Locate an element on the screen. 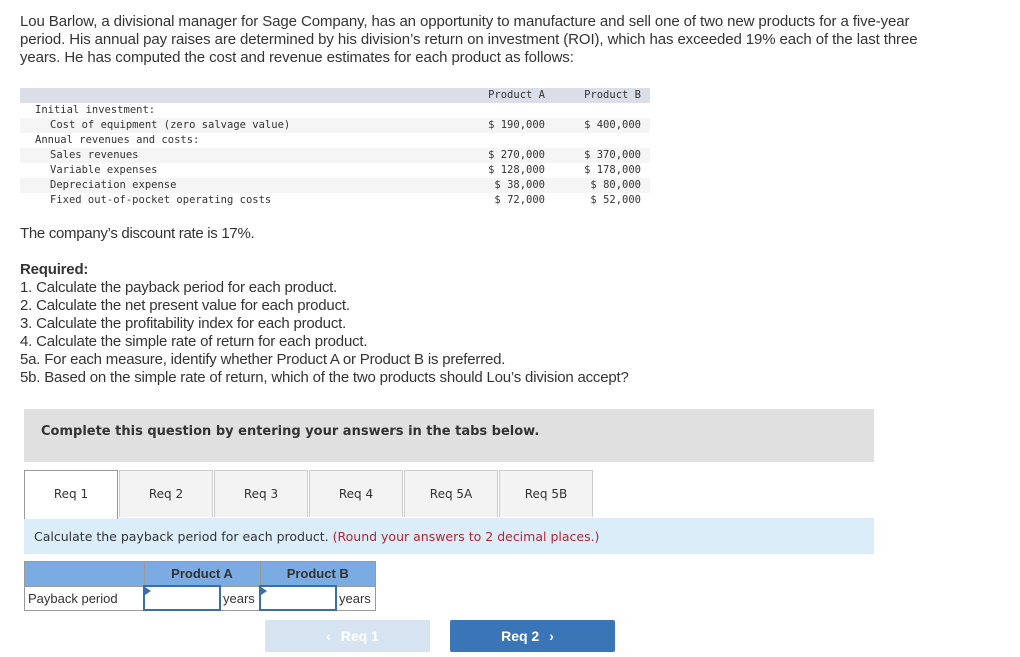 This screenshot has height=657, width=1020. row-label: Depreciation expense is located at coordinates (113, 185).